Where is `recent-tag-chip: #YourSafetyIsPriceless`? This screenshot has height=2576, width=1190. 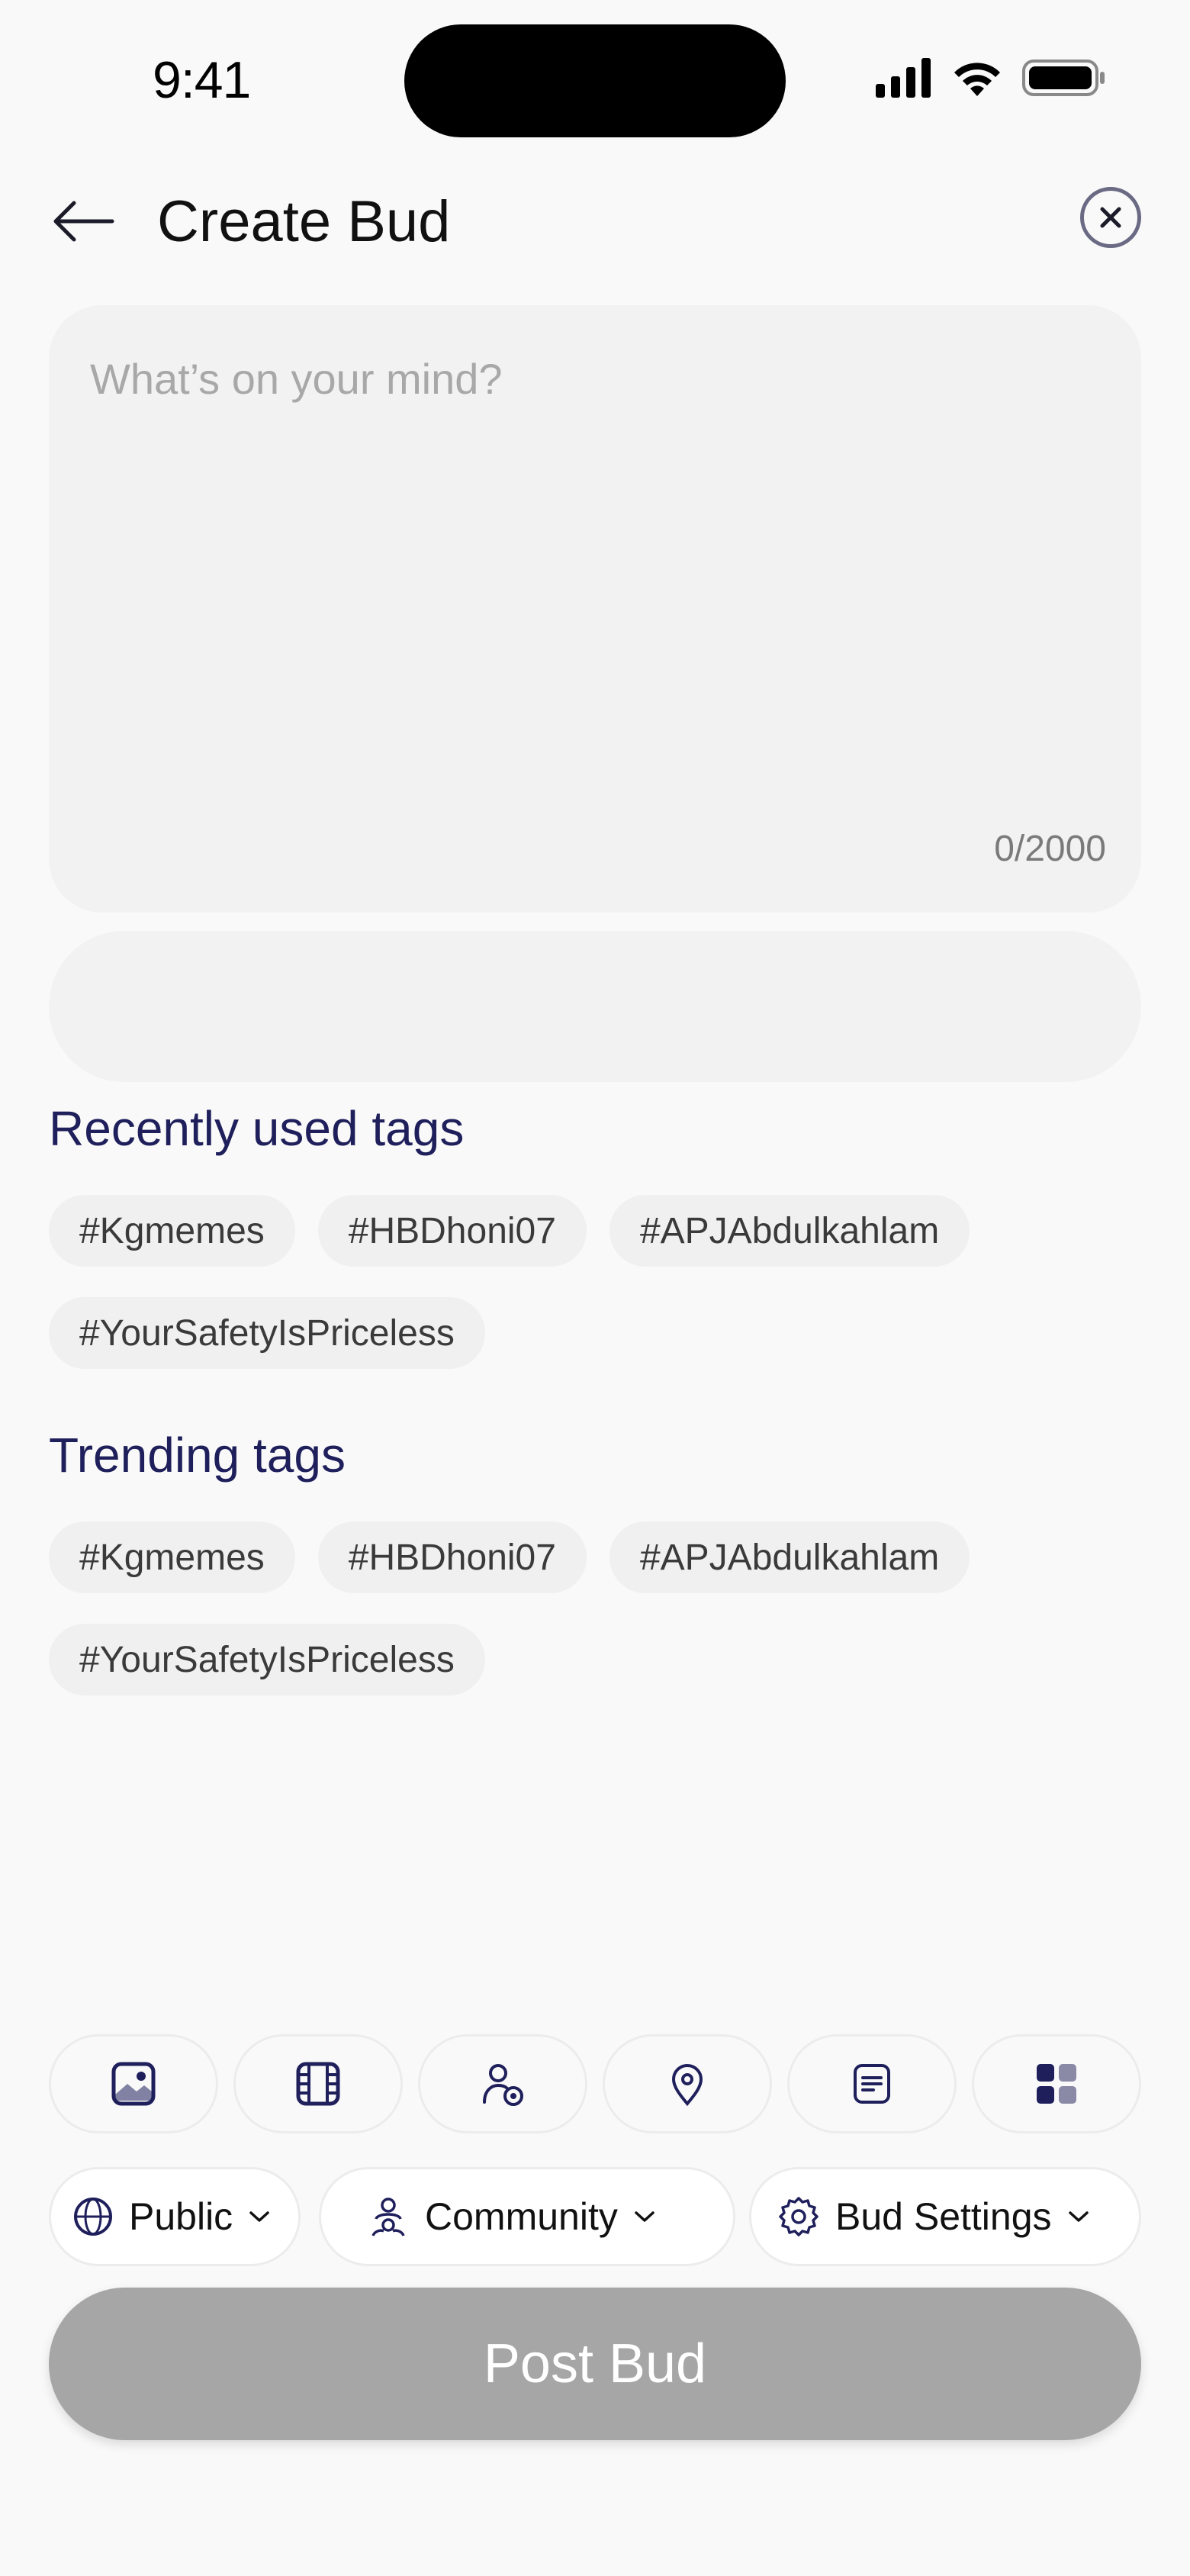
recent-tag-chip: #YourSafetyIsPriceless is located at coordinates (267, 1333).